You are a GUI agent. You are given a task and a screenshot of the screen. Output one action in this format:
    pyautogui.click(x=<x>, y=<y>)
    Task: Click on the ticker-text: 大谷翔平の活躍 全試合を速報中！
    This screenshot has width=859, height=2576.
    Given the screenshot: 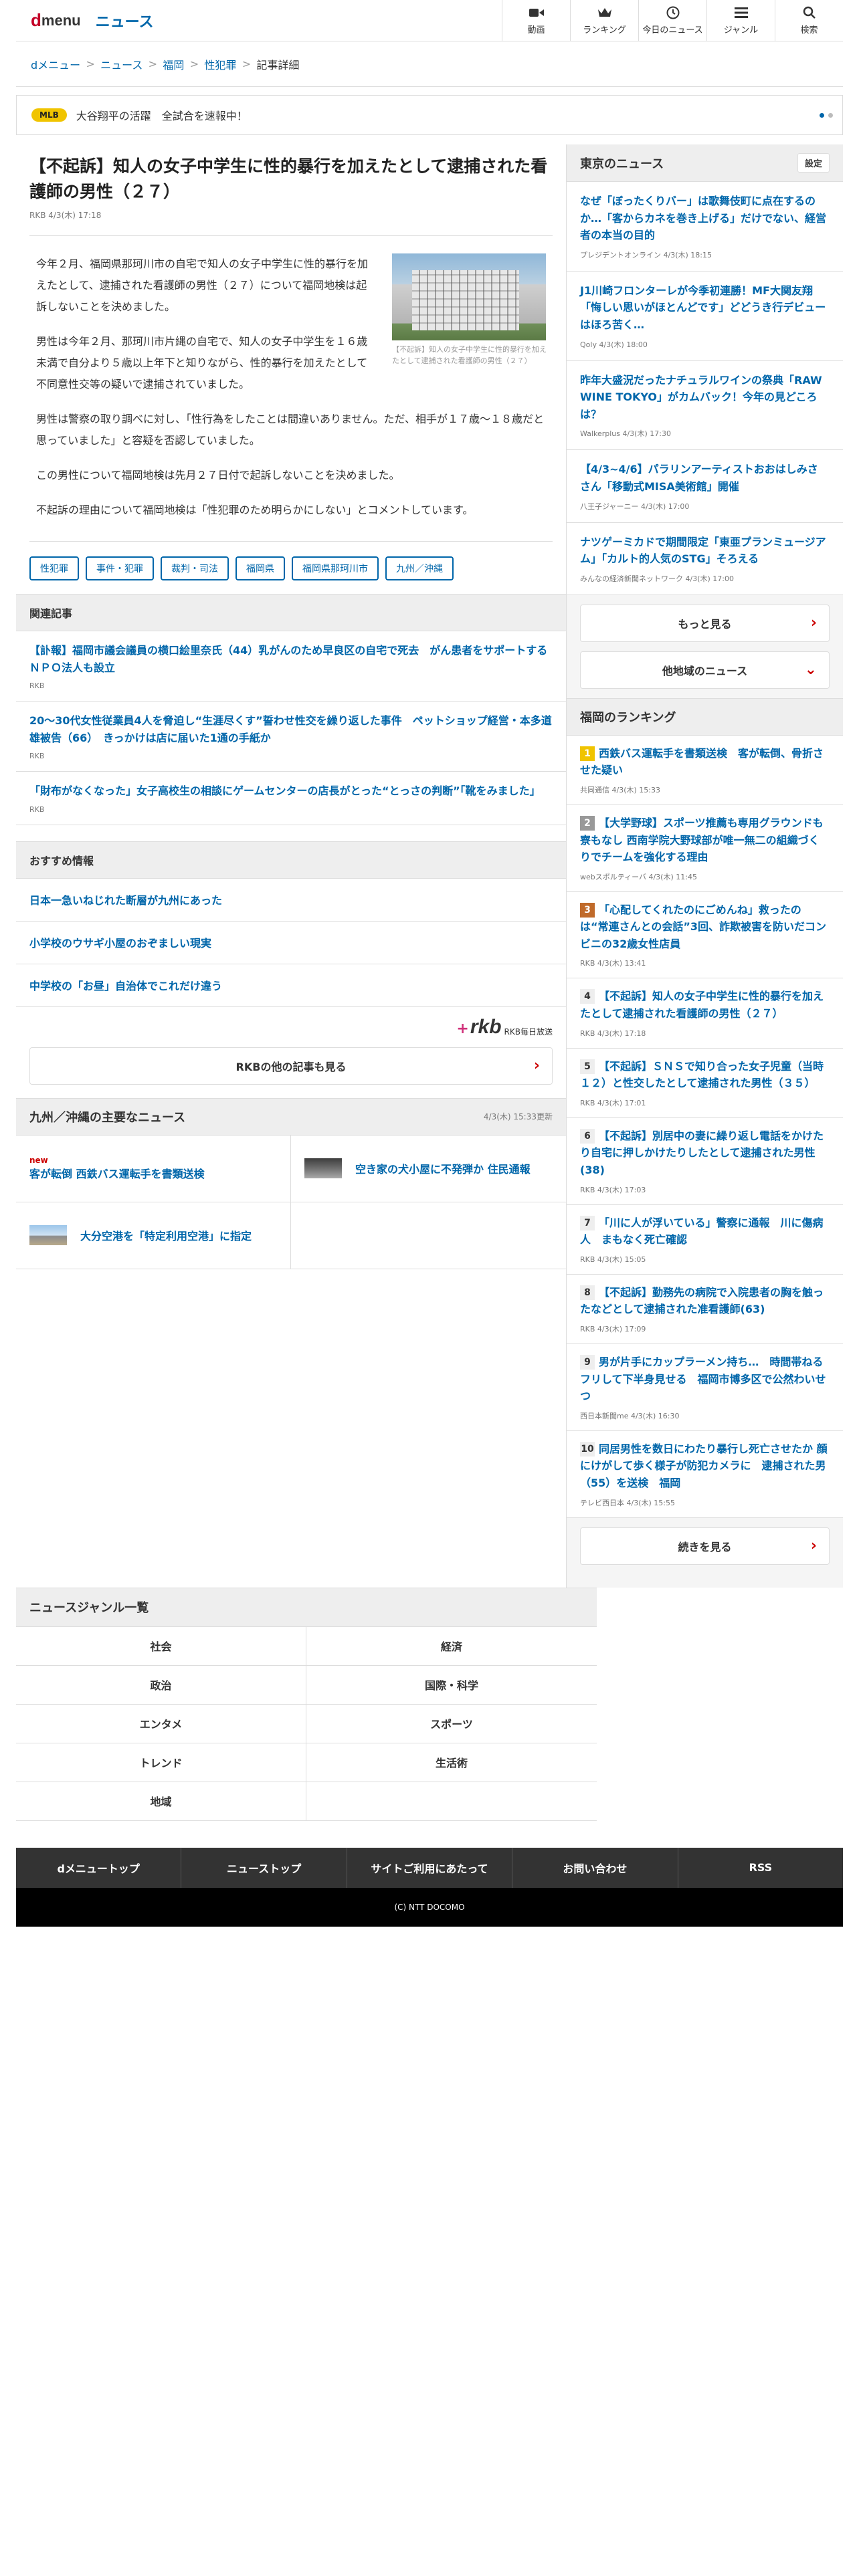 What is the action you would take?
    pyautogui.click(x=162, y=116)
    